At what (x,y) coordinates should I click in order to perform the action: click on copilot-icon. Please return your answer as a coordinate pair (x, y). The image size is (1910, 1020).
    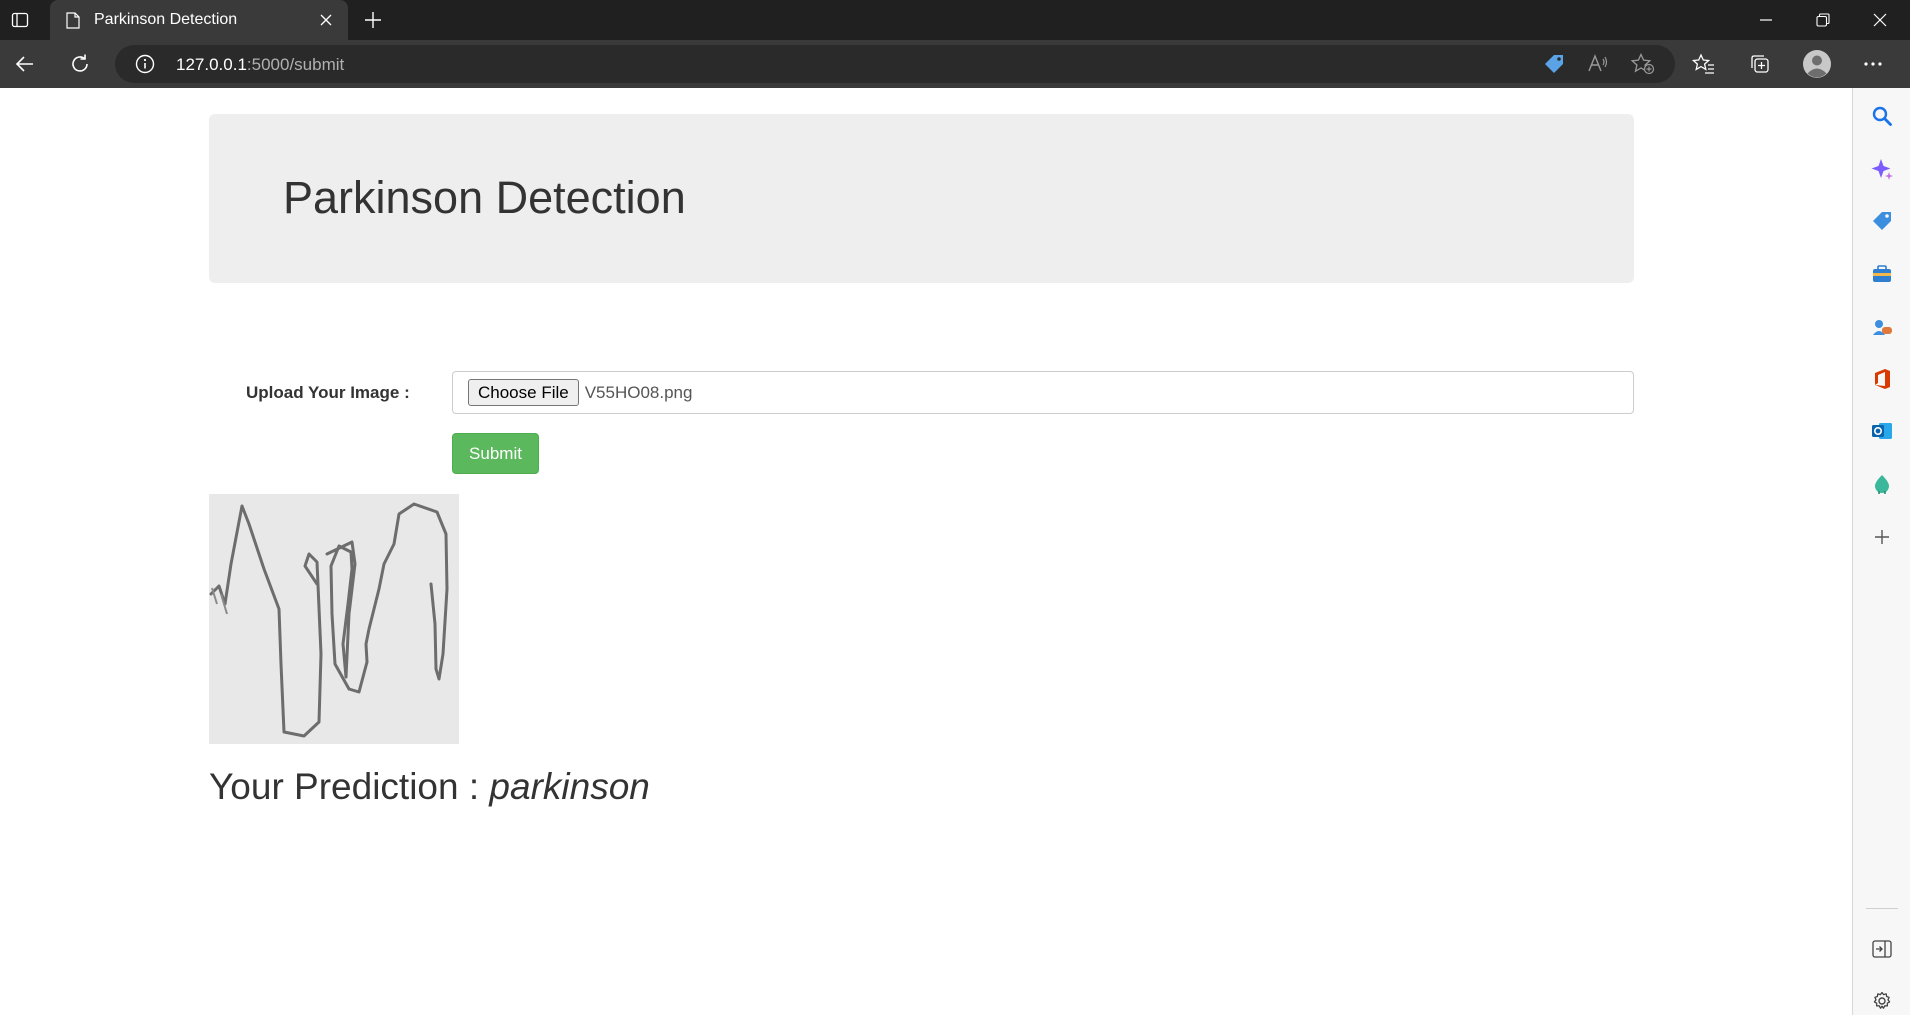
    Looking at the image, I should click on (1882, 169).